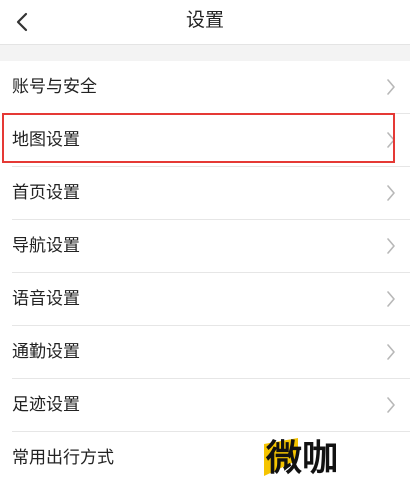 The width and height of the screenshot is (410, 484). Describe the element at coordinates (46, 246) in the screenshot. I see `settings-item-label: 导航设置` at that location.